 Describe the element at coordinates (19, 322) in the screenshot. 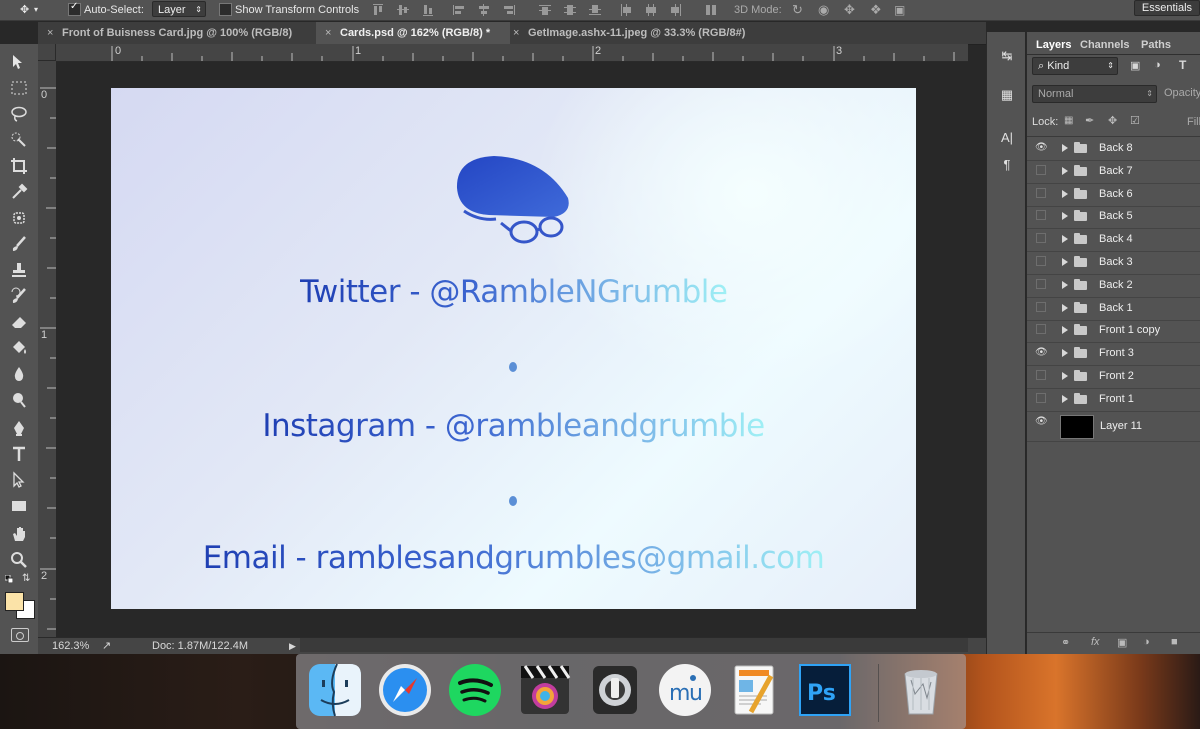

I see `eraser-tool-icon` at that location.